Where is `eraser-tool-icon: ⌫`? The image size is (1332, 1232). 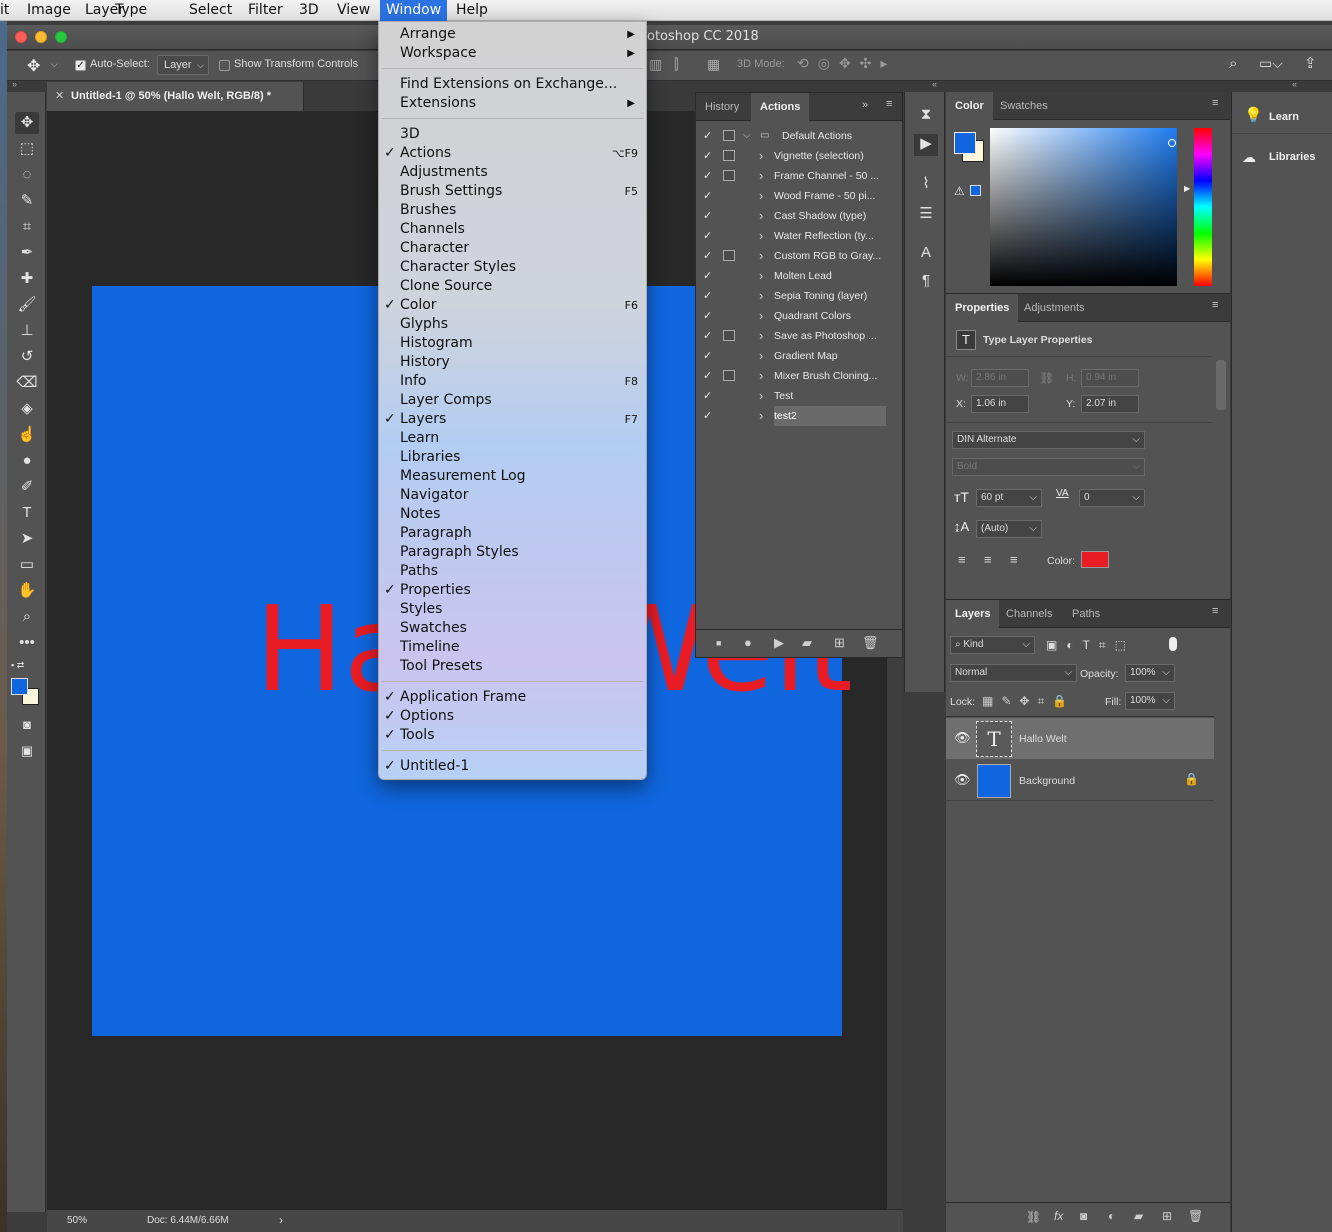 eraser-tool-icon: ⌫ is located at coordinates (27, 383).